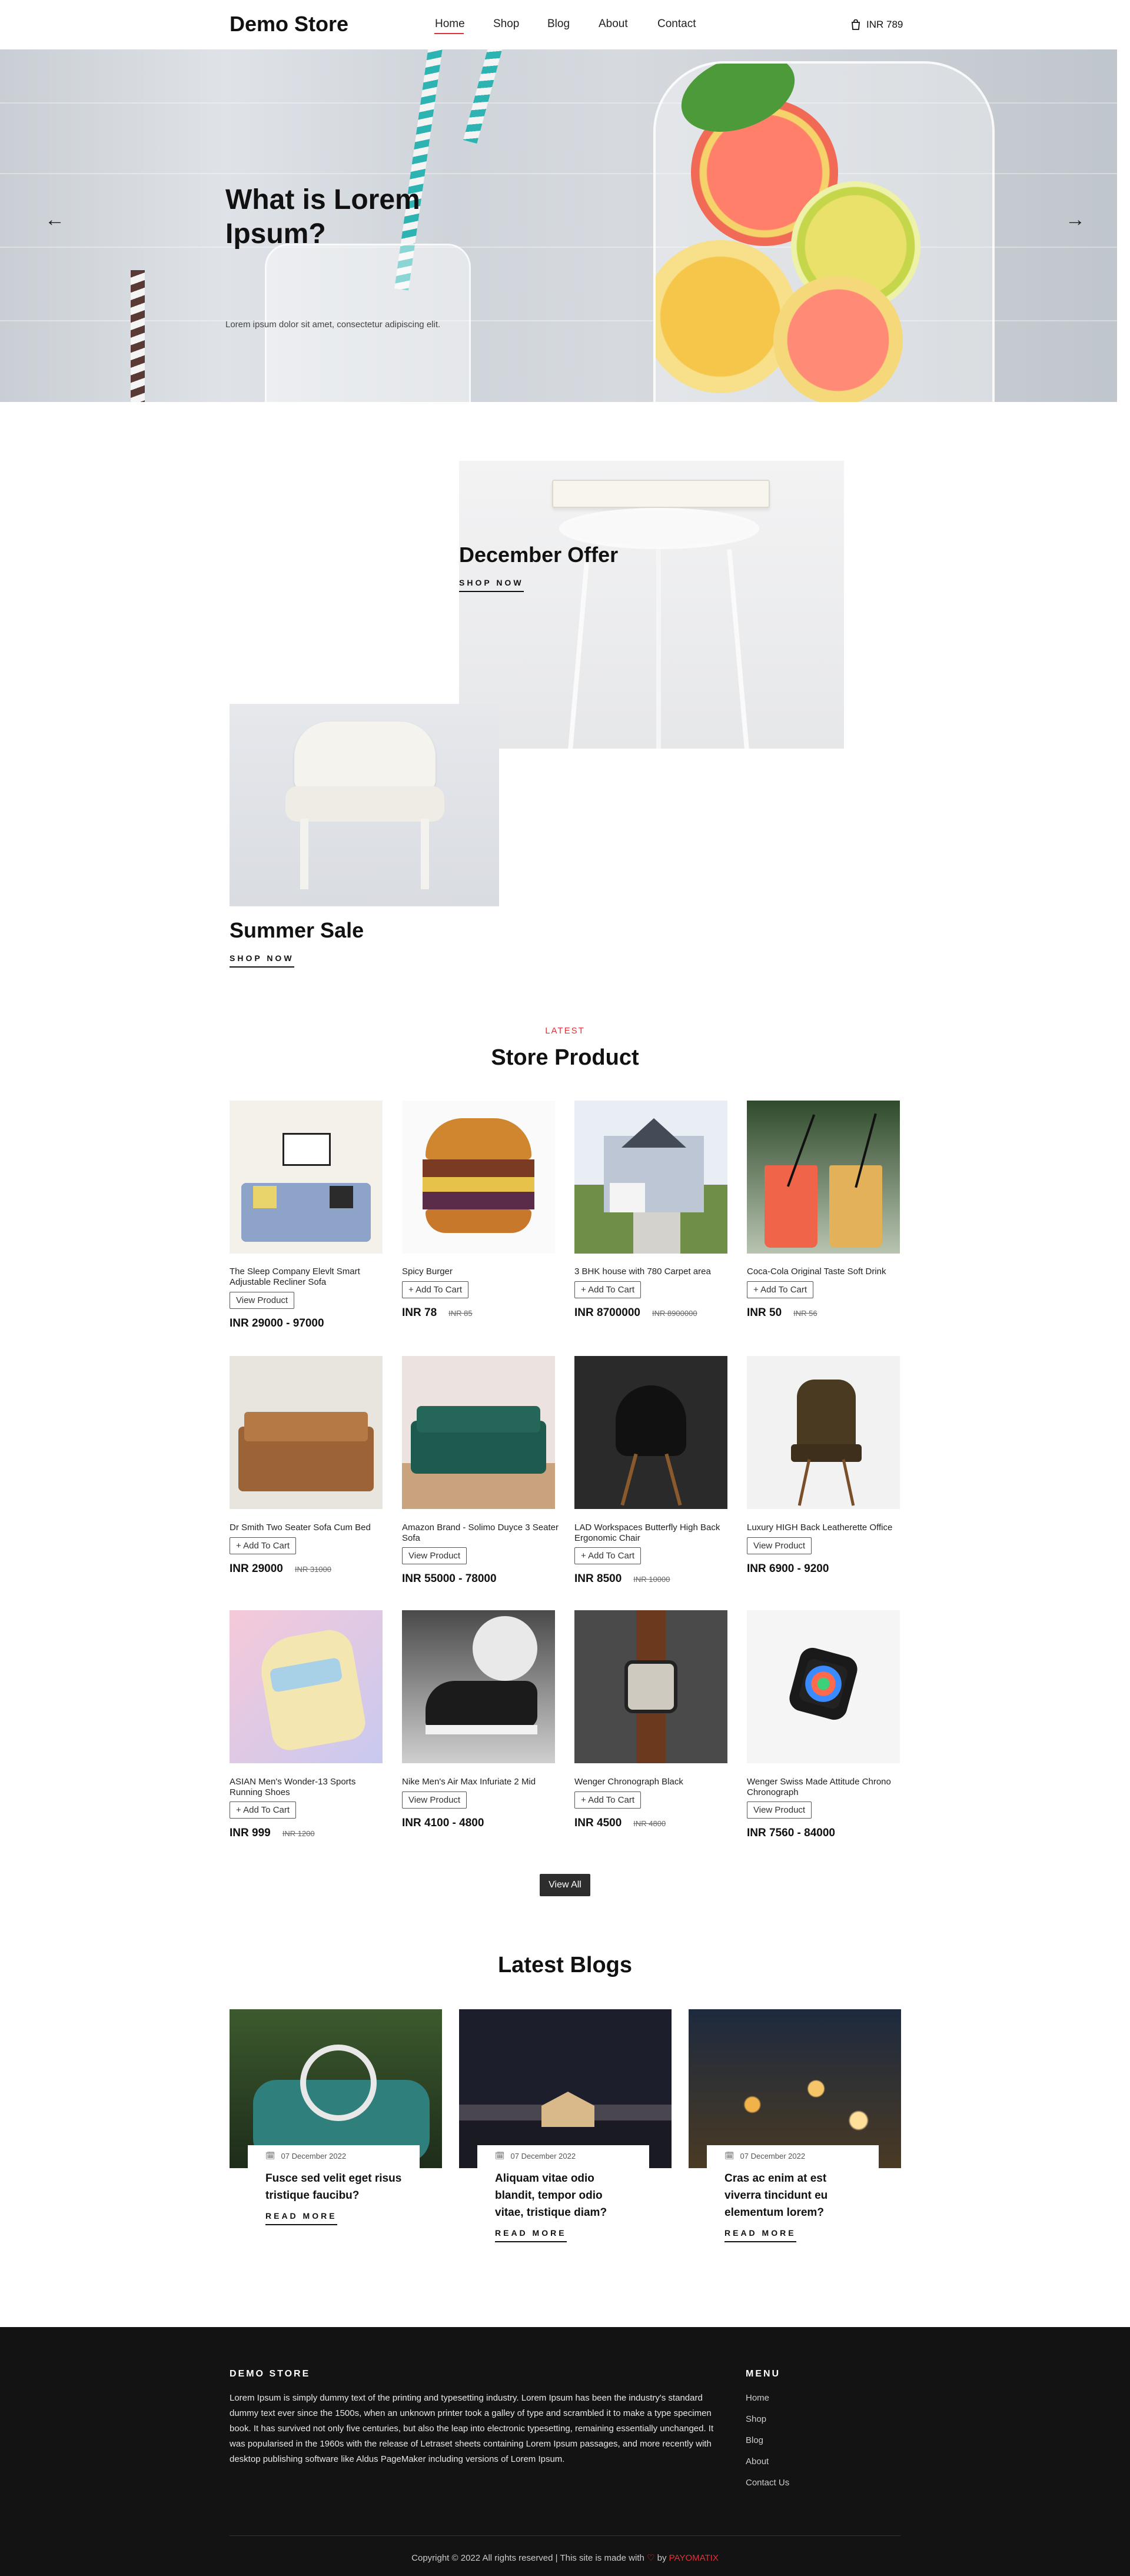  What do you see at coordinates (449, 1579) in the screenshot?
I see `product-price: INR 55000 - 78000` at bounding box center [449, 1579].